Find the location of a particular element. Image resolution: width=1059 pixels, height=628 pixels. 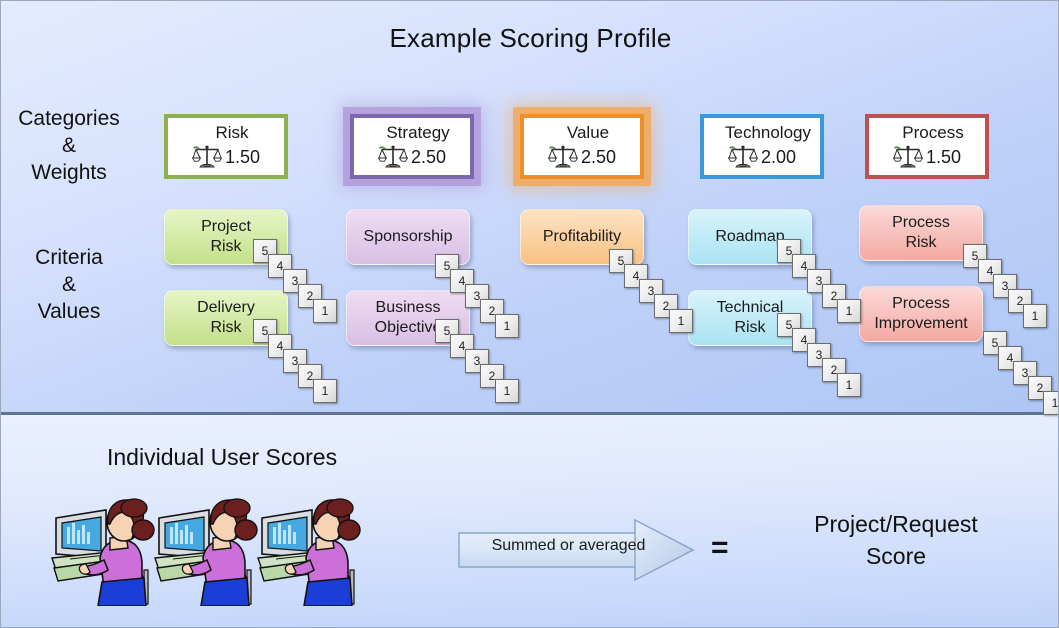

row-label-criteria-line3: Values is located at coordinates (69, 311).